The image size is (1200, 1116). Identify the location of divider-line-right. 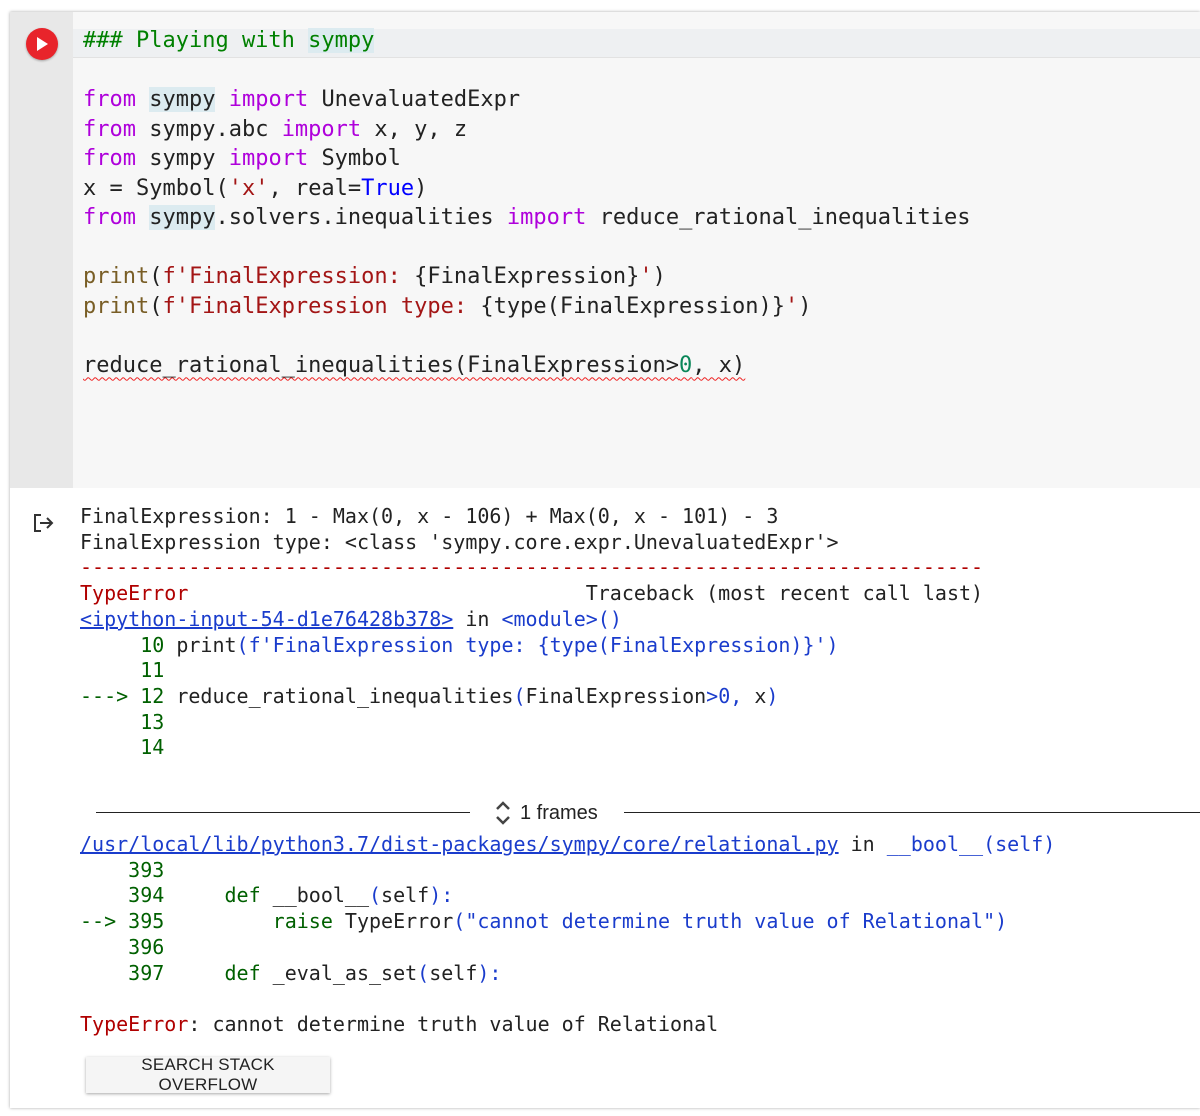
(912, 812).